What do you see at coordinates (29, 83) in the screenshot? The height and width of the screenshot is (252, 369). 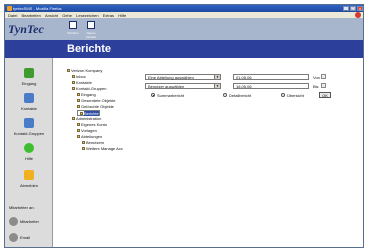 I see `sidebar-item-label: Eingang` at bounding box center [29, 83].